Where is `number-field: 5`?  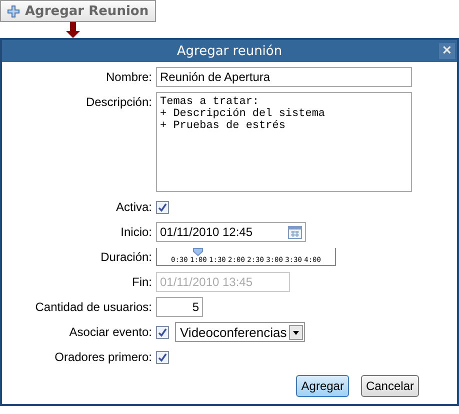
number-field: 5 is located at coordinates (179, 307).